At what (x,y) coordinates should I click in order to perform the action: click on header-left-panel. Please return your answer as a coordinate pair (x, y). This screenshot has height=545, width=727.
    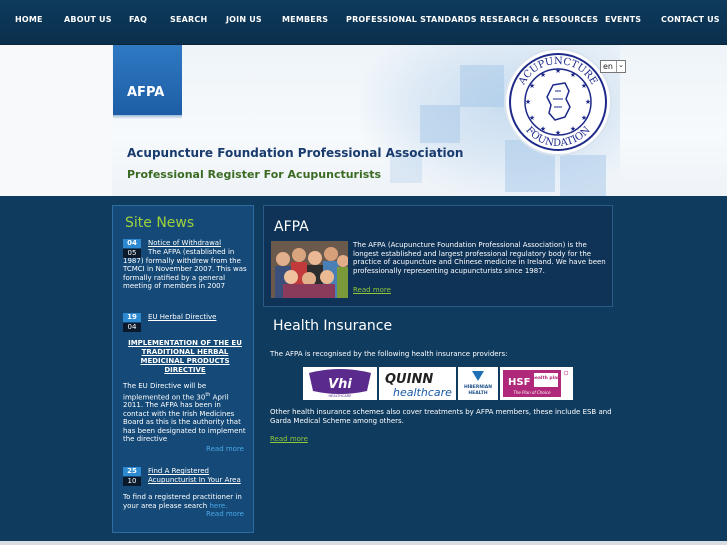
    Looking at the image, I should click on (56, 120).